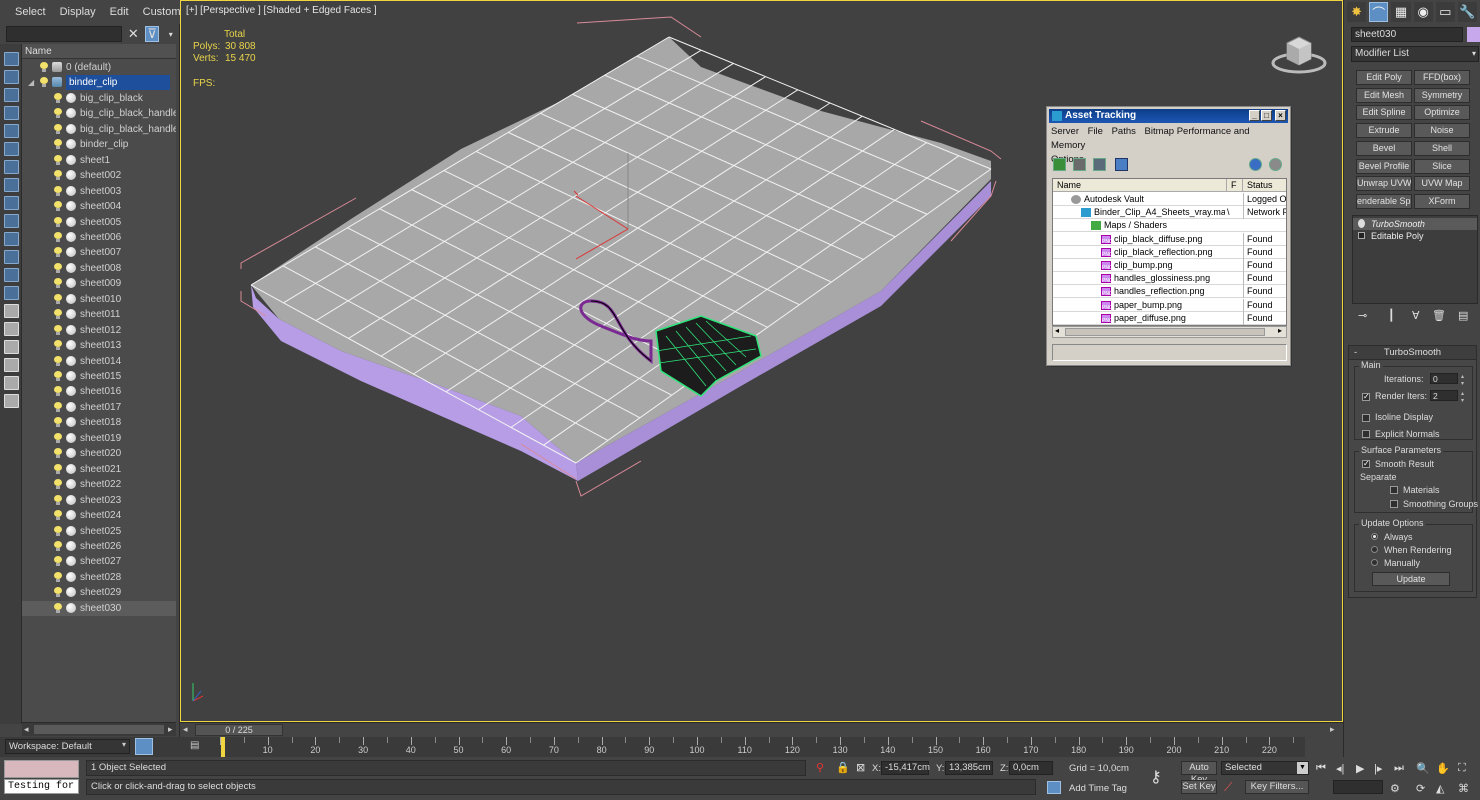  Describe the element at coordinates (1379, 12) in the screenshot. I see `modify-tab-icon: ⌒` at that location.